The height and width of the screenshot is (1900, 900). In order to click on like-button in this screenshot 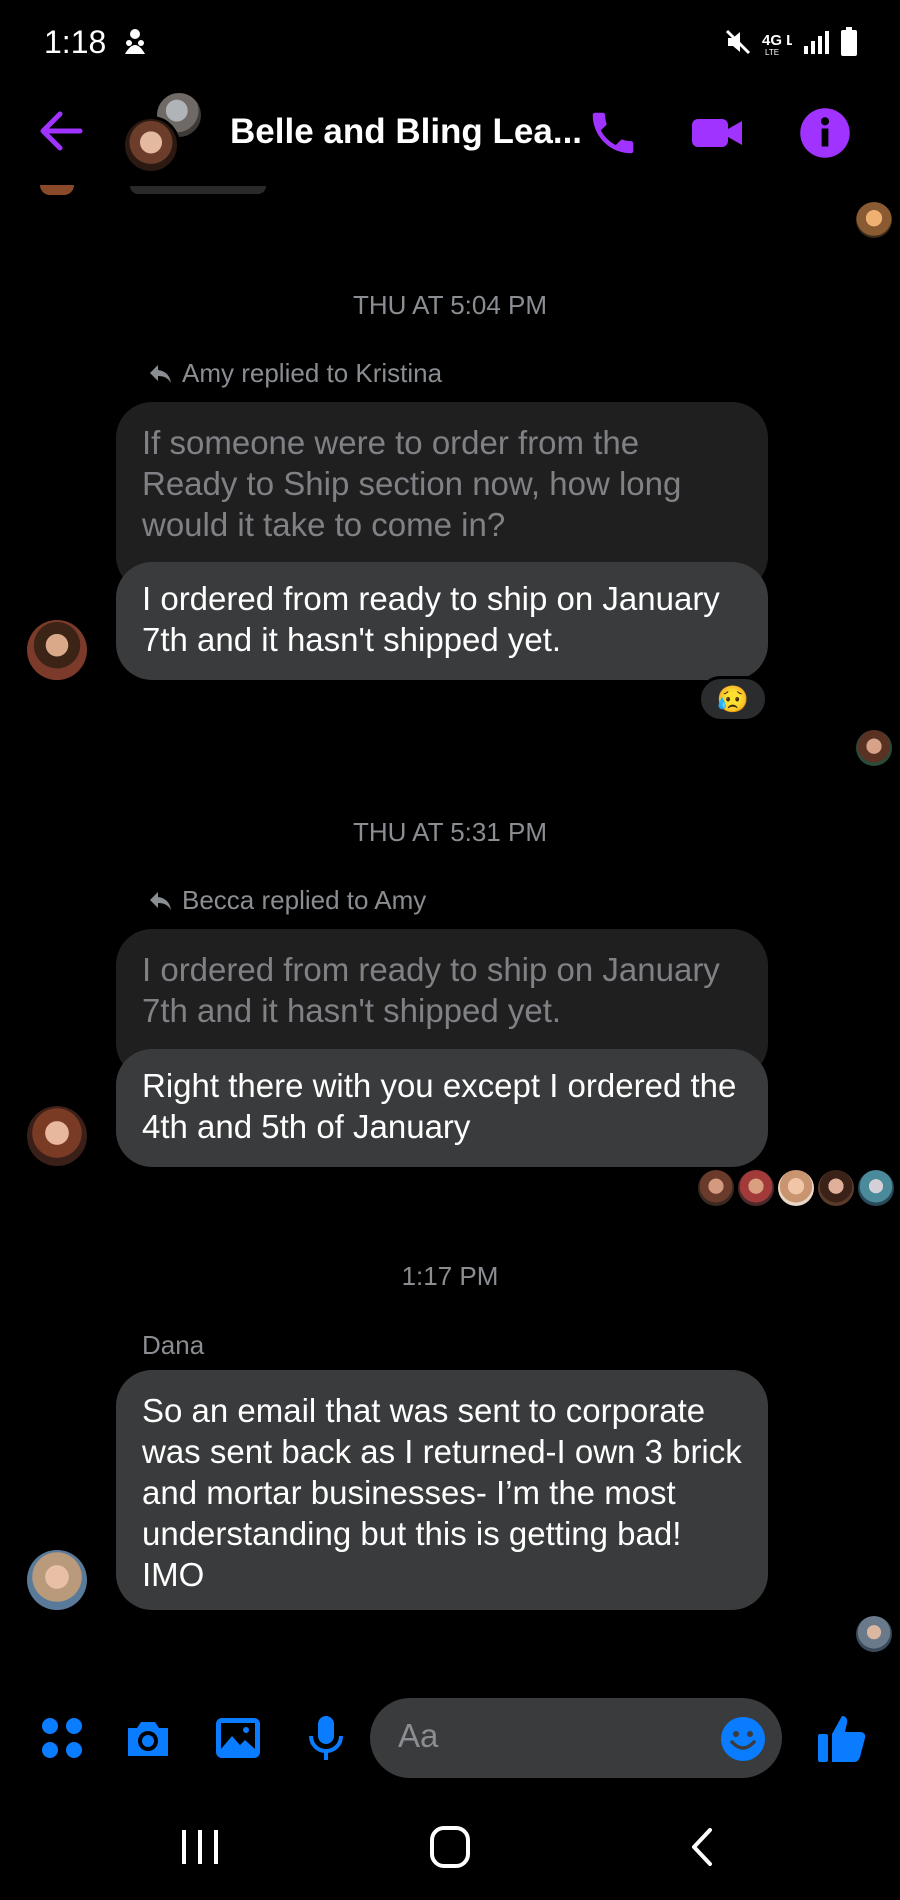, I will do `click(842, 1738)`.